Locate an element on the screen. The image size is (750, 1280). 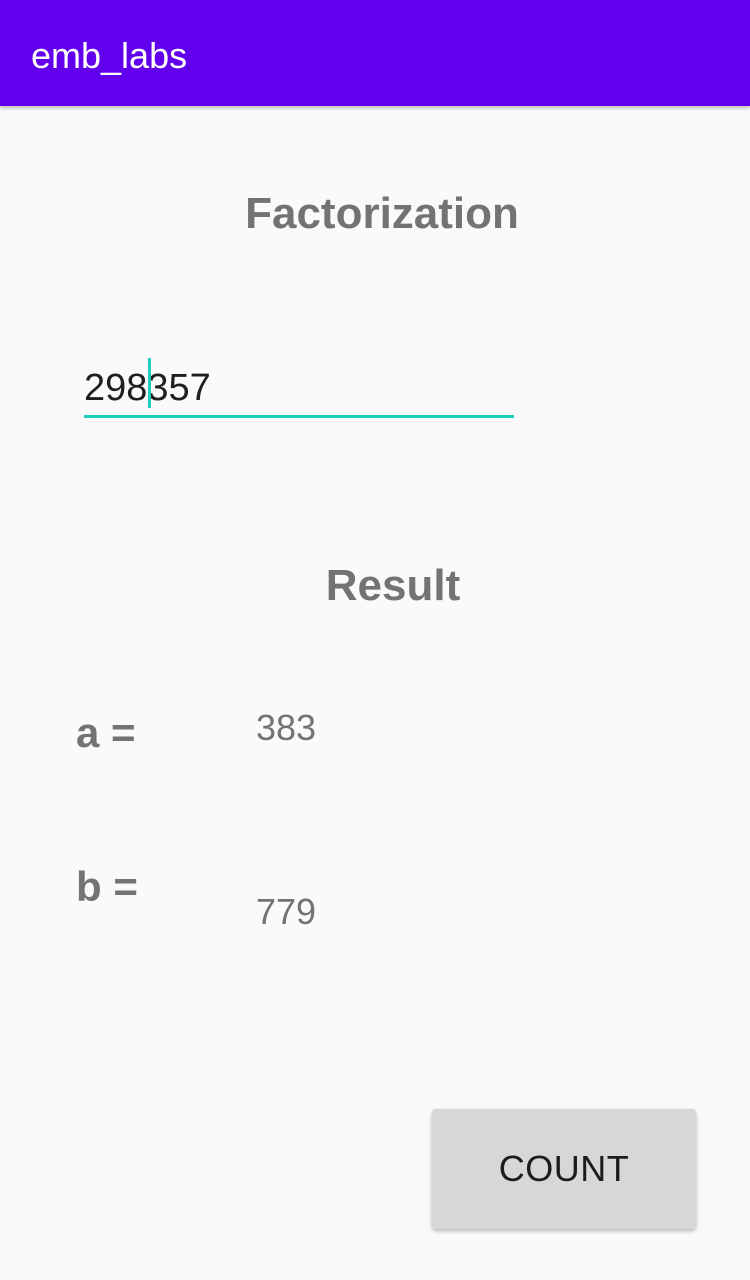
count-button: COUNT is located at coordinates (564, 1169).